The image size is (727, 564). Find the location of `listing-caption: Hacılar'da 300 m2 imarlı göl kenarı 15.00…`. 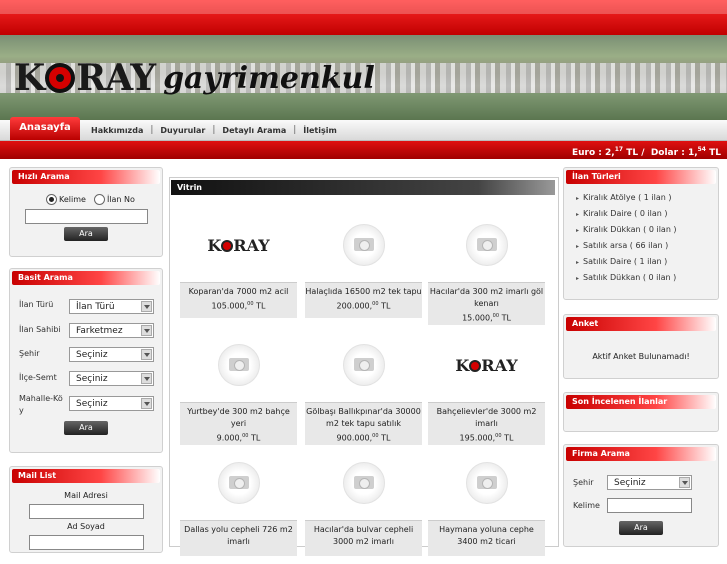

listing-caption: Hacılar'da 300 m2 imarlı göl kenarı 15.00… is located at coordinates (486, 303).